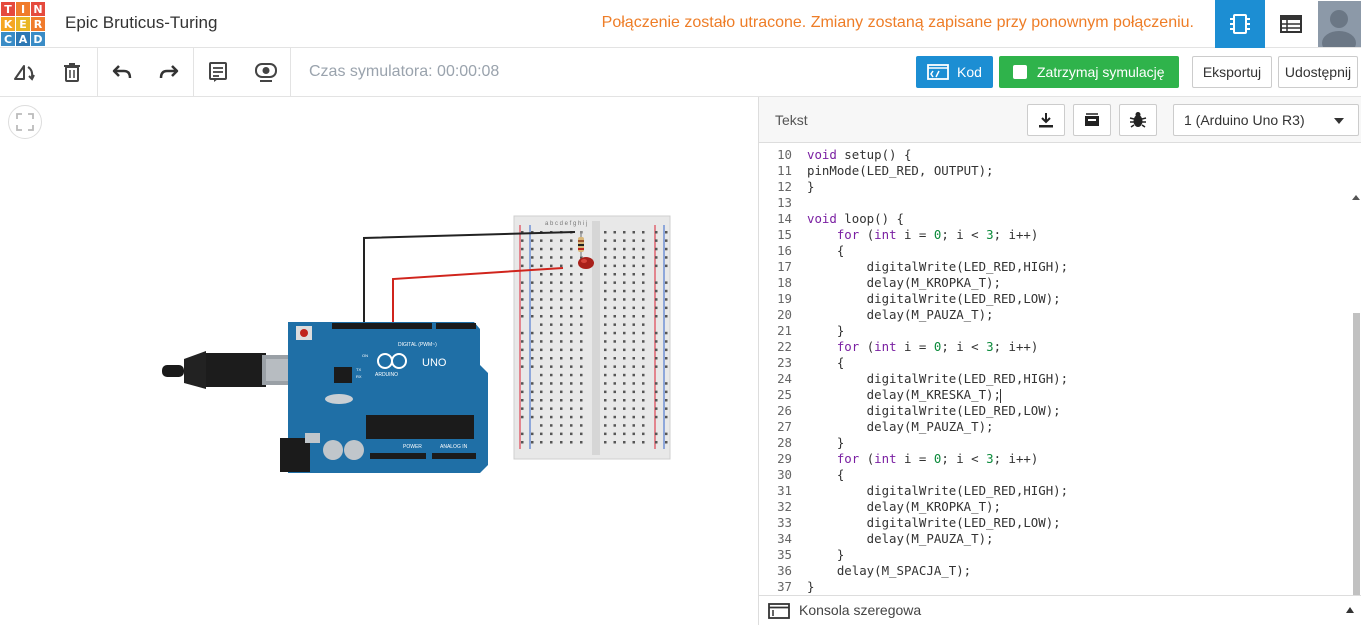  What do you see at coordinates (1054, 251) in the screenshot?
I see `code-line: 16 {` at bounding box center [1054, 251].